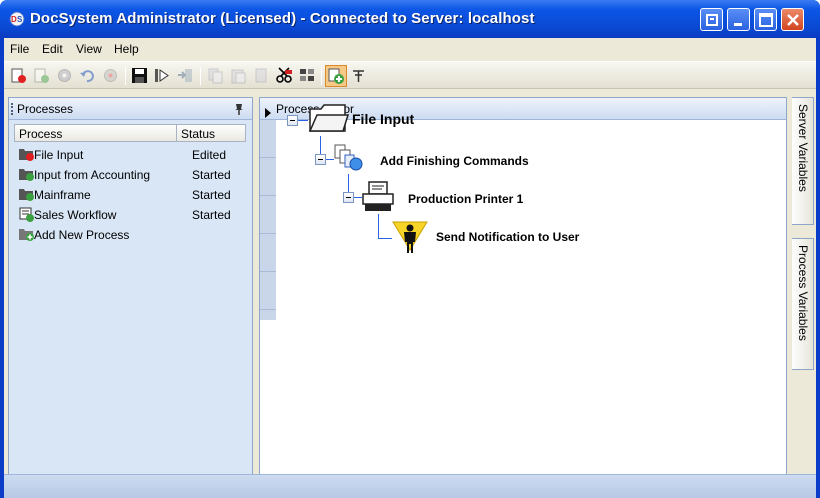 The width and height of the screenshot is (820, 498). Describe the element at coordinates (738, 19) in the screenshot. I see `minimize-button` at that location.